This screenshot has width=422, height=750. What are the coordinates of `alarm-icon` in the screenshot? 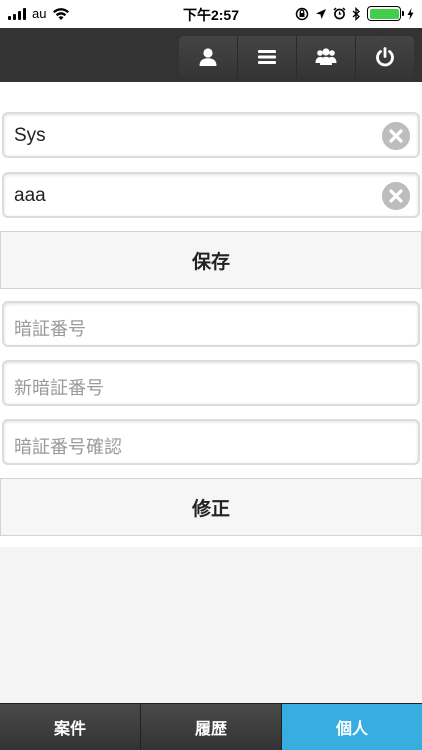 It's located at (339, 13).